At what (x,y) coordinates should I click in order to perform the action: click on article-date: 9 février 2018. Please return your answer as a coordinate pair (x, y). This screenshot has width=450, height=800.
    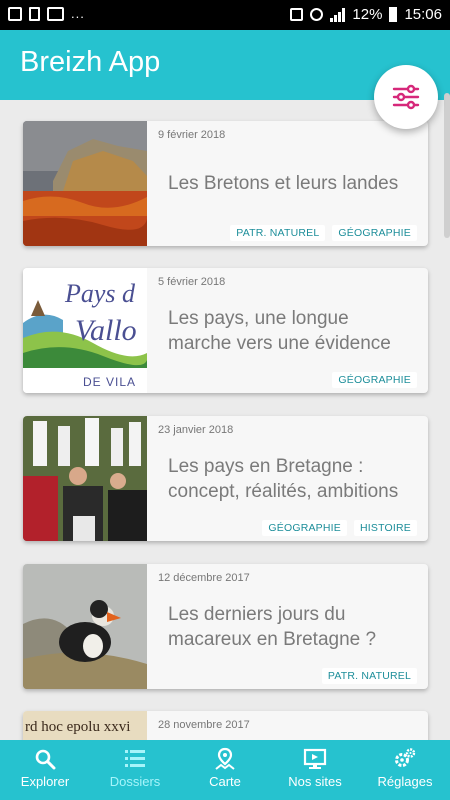
    Looking at the image, I should click on (192, 135).